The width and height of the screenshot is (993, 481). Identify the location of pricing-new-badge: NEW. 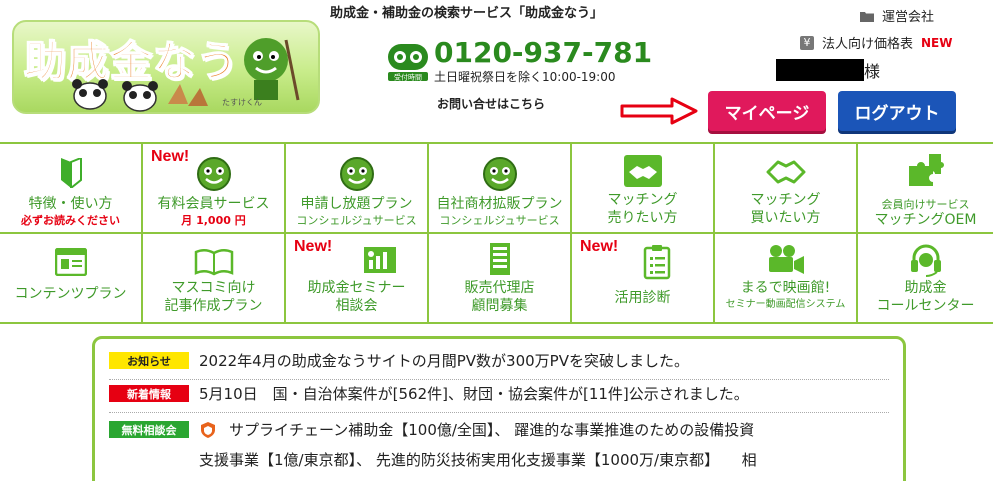
(937, 42).